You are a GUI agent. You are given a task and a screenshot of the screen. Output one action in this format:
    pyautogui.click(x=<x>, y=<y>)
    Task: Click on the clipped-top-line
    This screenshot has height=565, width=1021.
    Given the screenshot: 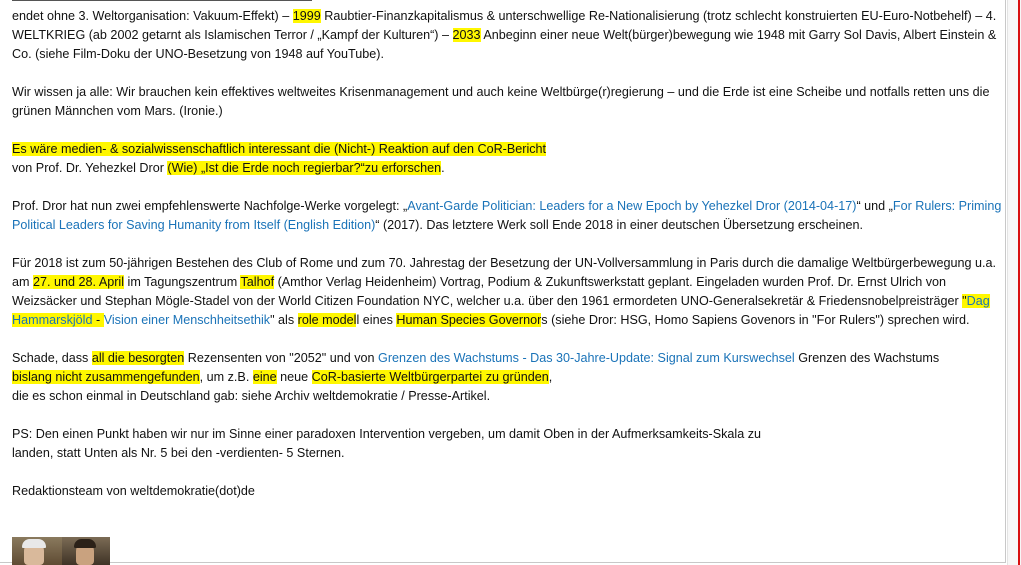 What is the action you would take?
    pyautogui.click(x=507, y=1)
    